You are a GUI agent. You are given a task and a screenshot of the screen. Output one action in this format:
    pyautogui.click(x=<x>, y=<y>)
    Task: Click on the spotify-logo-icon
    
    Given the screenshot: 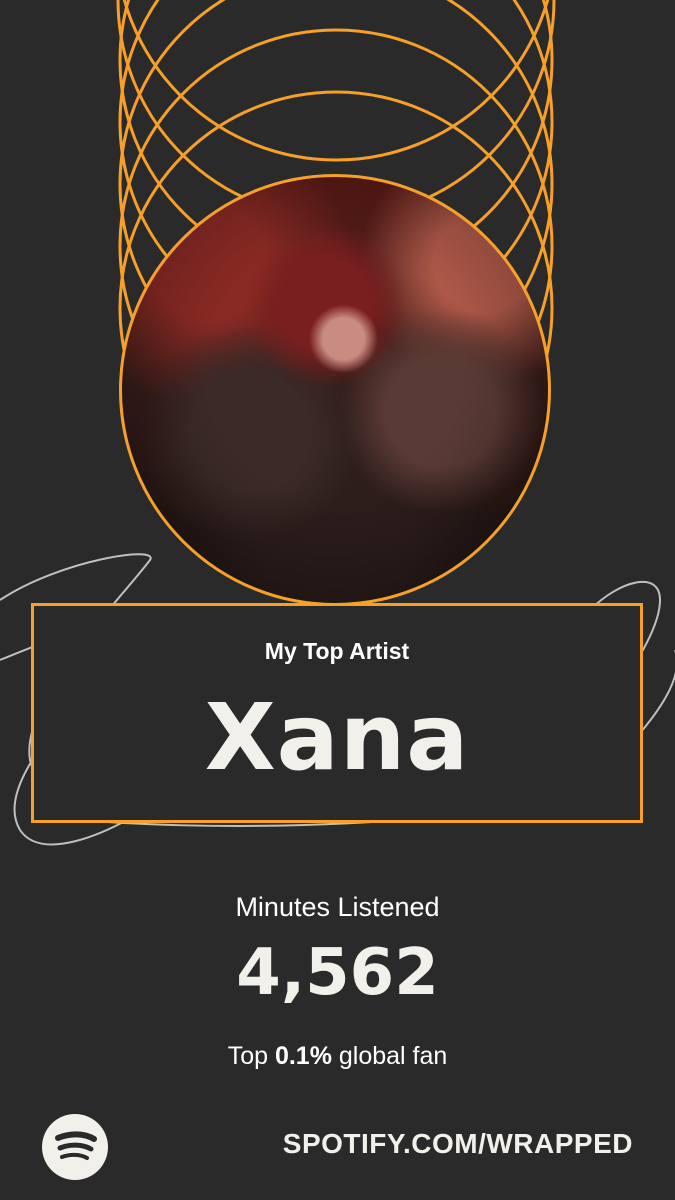 What is the action you would take?
    pyautogui.click(x=75, y=1147)
    